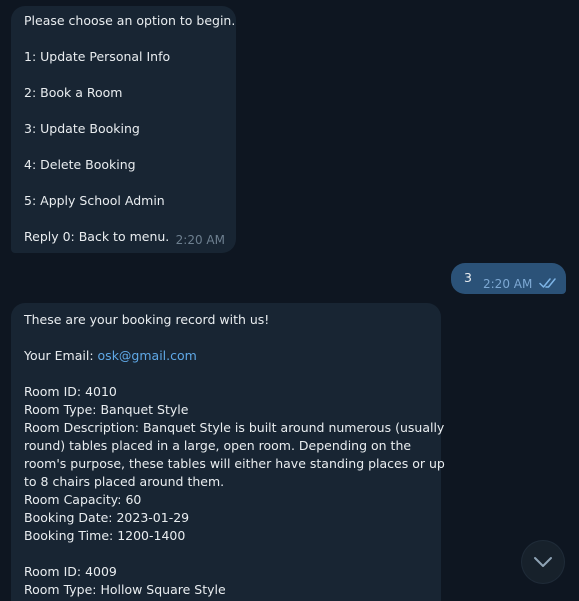 The width and height of the screenshot is (579, 601). What do you see at coordinates (80, 164) in the screenshot?
I see `menu-line: 4: Delete Booking` at bounding box center [80, 164].